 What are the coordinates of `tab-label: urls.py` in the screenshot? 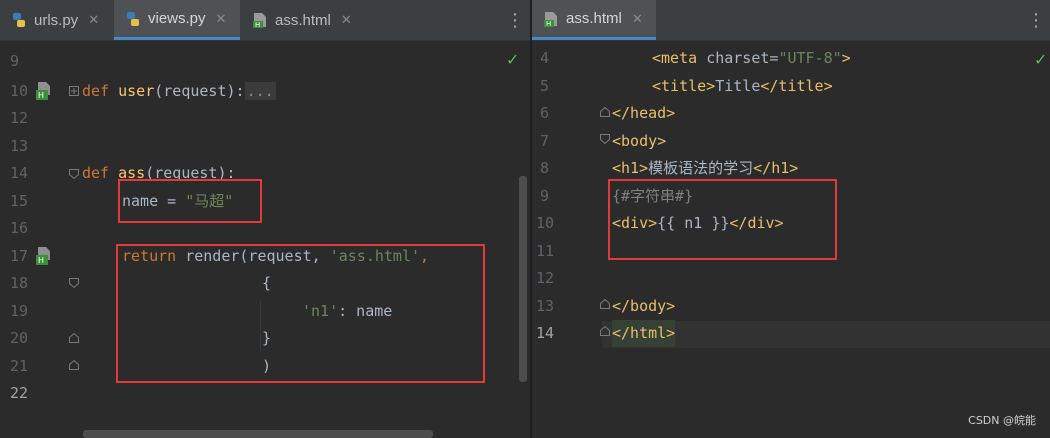 It's located at (56, 20).